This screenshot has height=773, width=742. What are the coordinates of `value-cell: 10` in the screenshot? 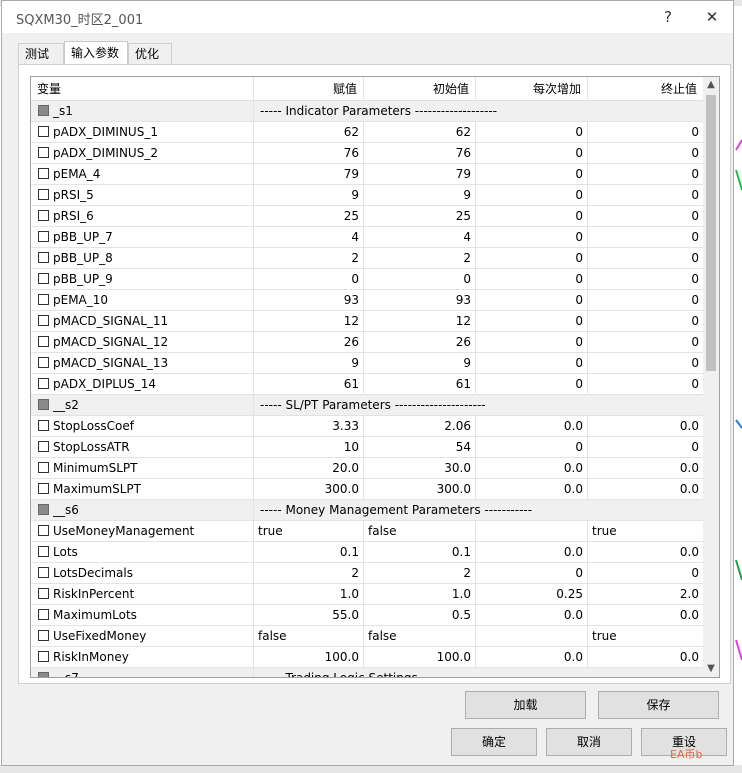 It's located at (309, 447).